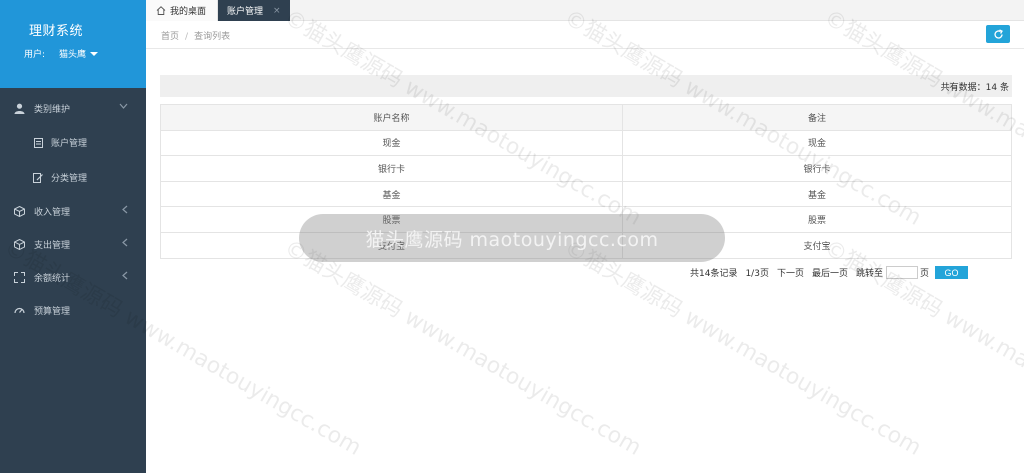 This screenshot has width=1024, height=473. What do you see at coordinates (52, 279) in the screenshot?
I see `nav-label: 余额统计` at bounding box center [52, 279].